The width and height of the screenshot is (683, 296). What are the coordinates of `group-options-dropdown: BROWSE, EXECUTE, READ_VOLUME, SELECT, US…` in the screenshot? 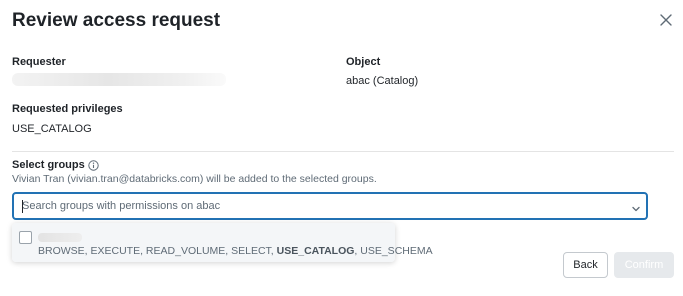 It's located at (222, 242).